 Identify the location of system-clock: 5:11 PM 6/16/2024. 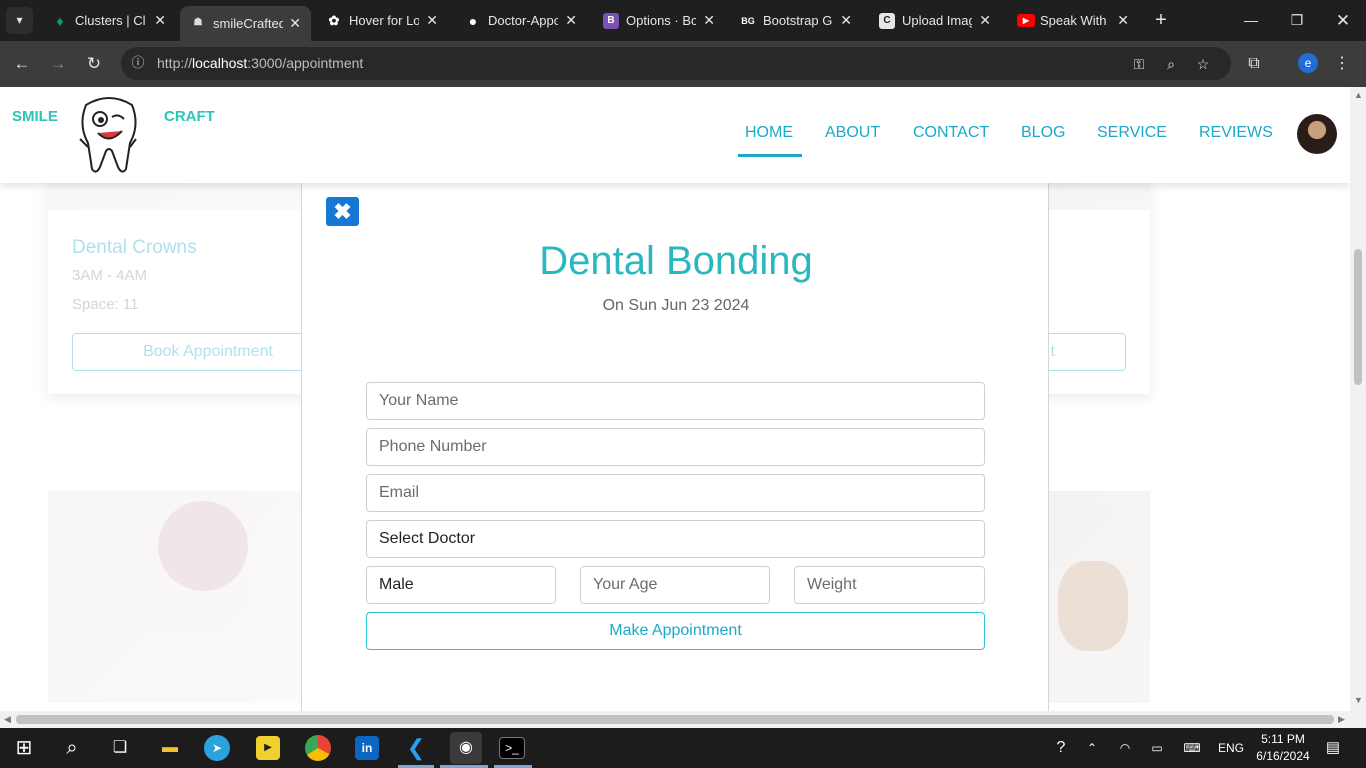
(1283, 748).